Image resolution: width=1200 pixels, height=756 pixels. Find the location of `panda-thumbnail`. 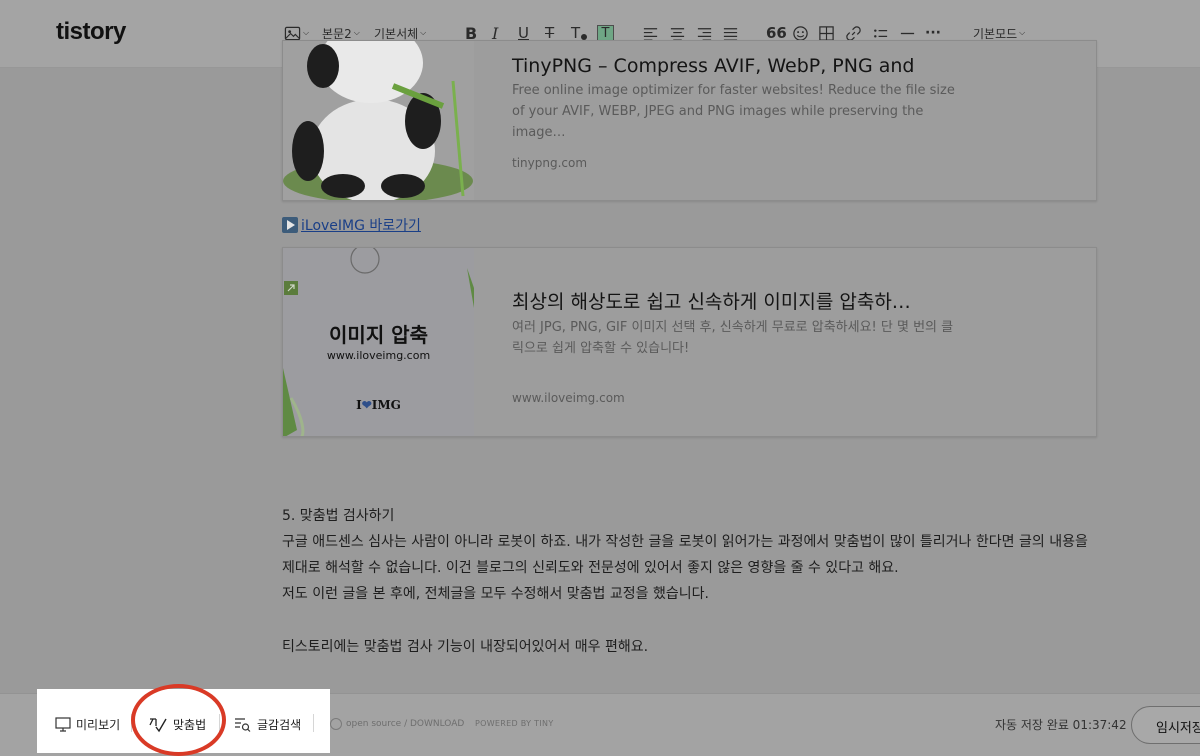

panda-thumbnail is located at coordinates (378, 120).